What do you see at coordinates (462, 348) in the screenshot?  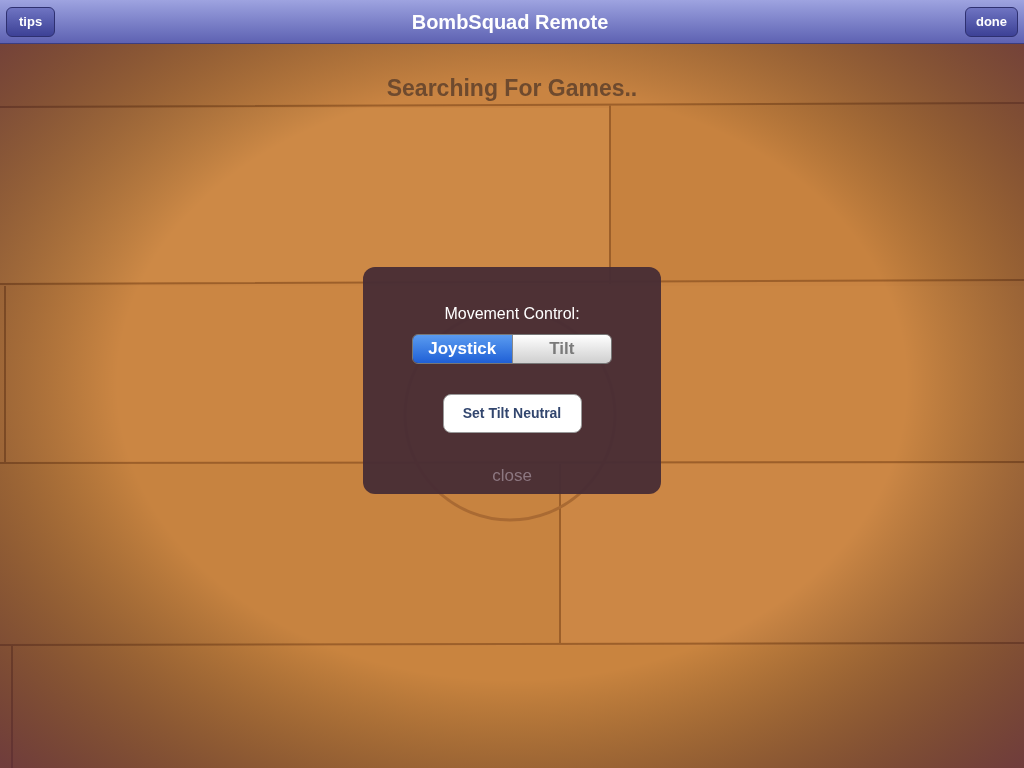 I see `segment-tab: Joystick` at bounding box center [462, 348].